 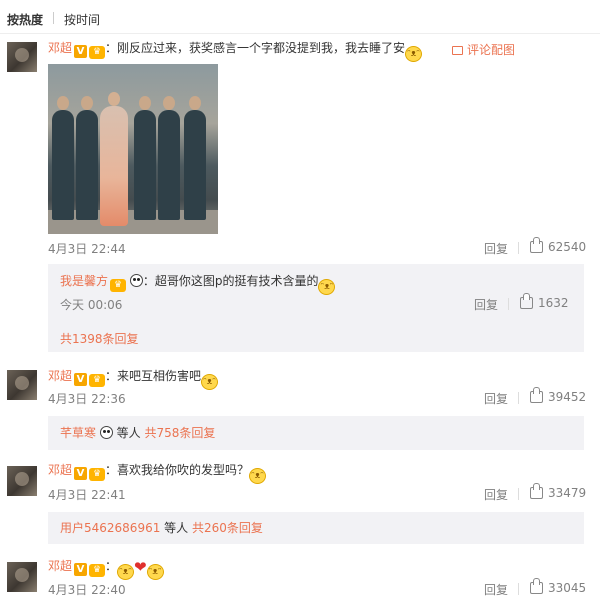 What do you see at coordinates (87, 495) in the screenshot?
I see `comment-timestamp: 4月3日 22:41` at bounding box center [87, 495].